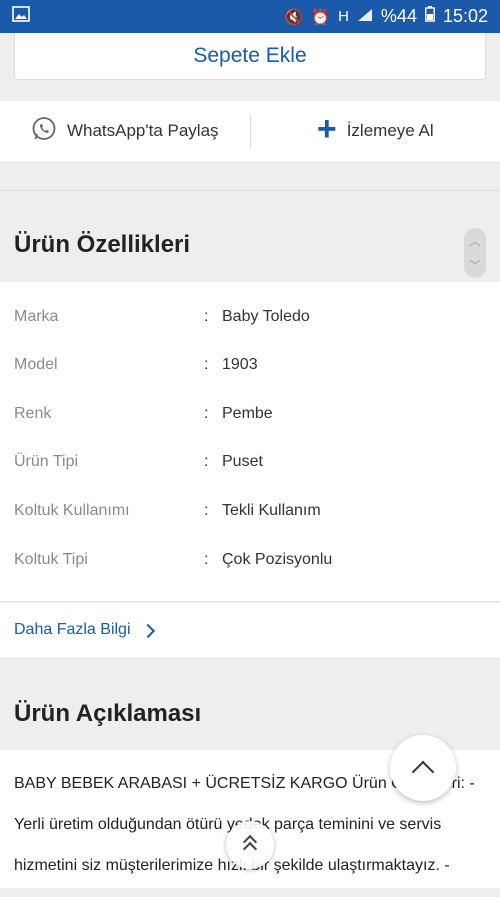 The width and height of the screenshot is (500, 897). I want to click on spec-value: Çok Pozisyonlu, so click(277, 560).